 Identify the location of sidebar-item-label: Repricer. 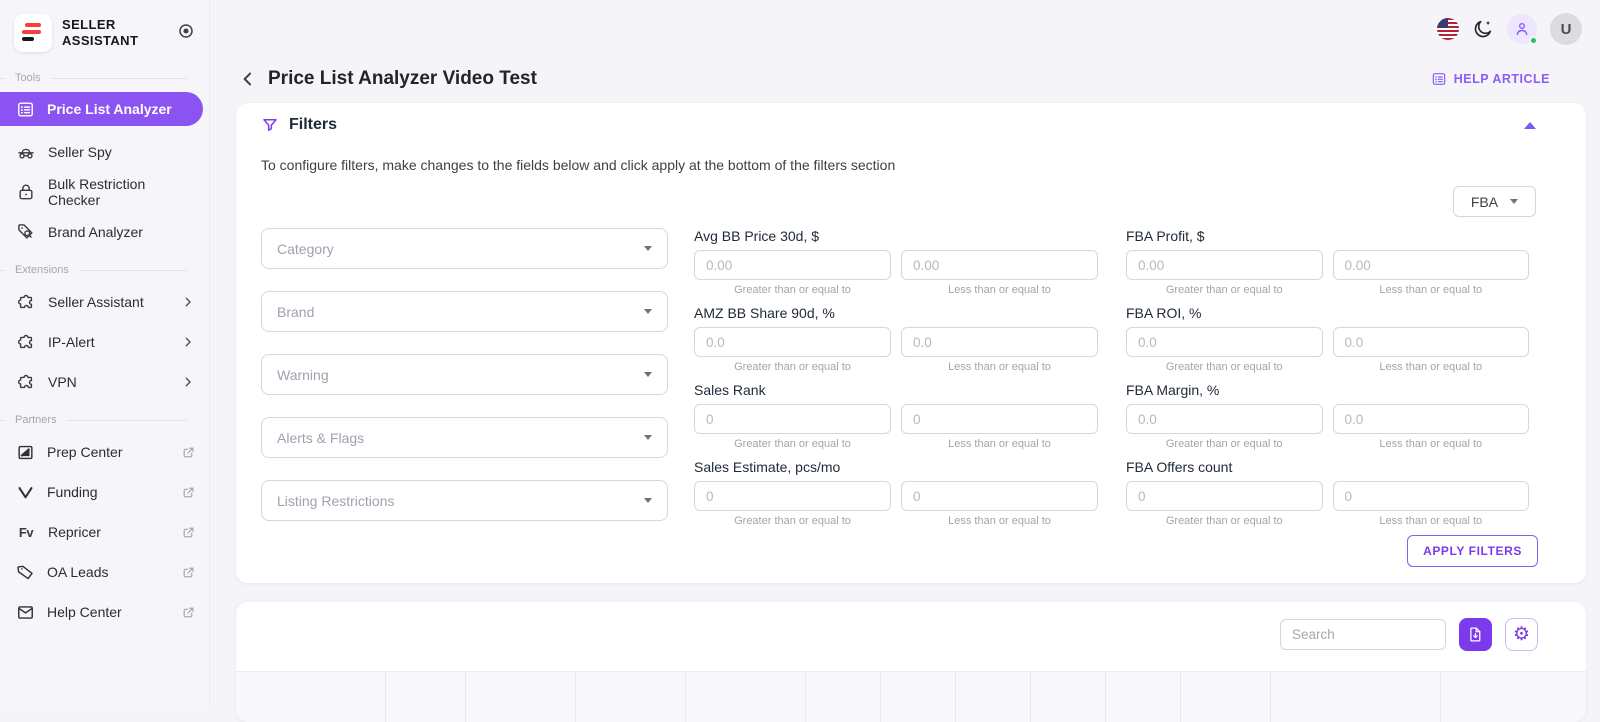
(74, 532).